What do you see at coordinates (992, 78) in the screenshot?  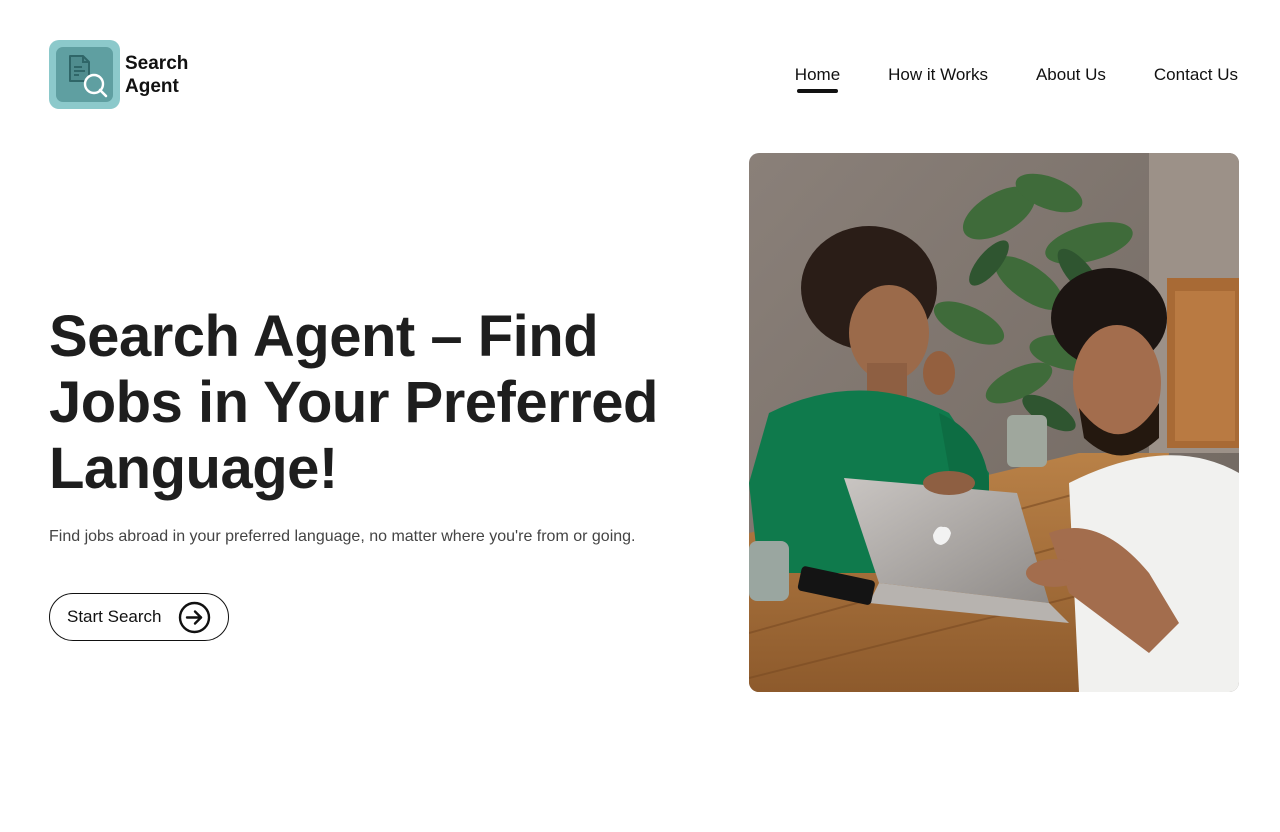 I see `main-nav: Home How it Works About Us Contact Us` at bounding box center [992, 78].